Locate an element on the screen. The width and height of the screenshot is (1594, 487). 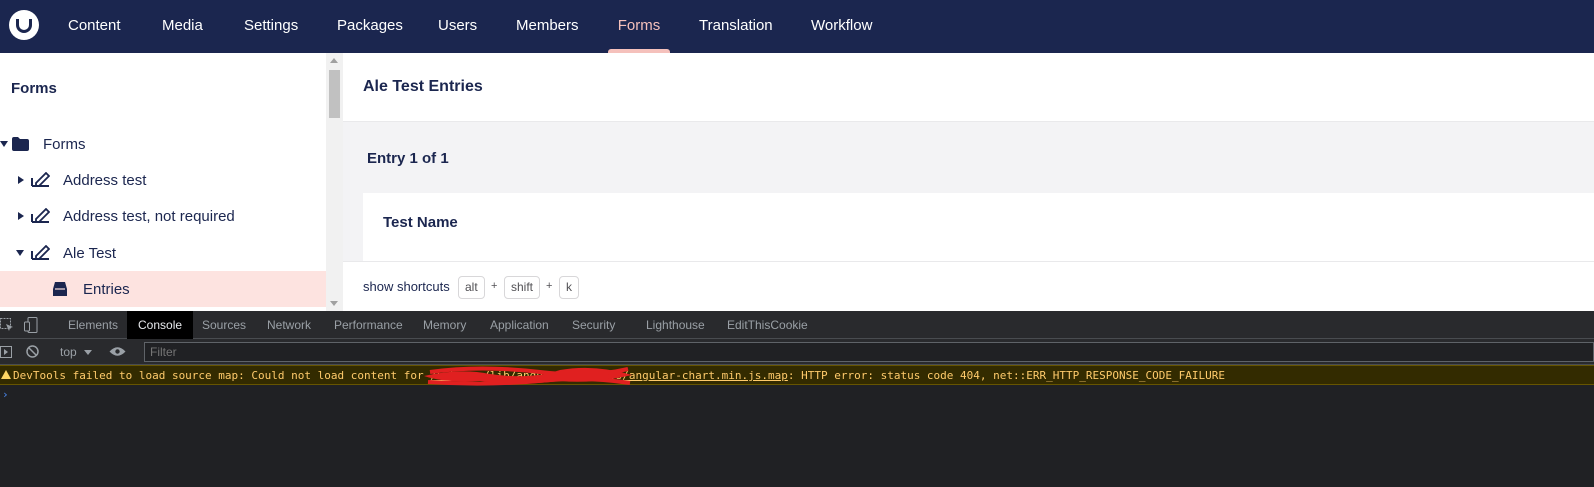
tree-item-label: Address test is located at coordinates (105, 180).